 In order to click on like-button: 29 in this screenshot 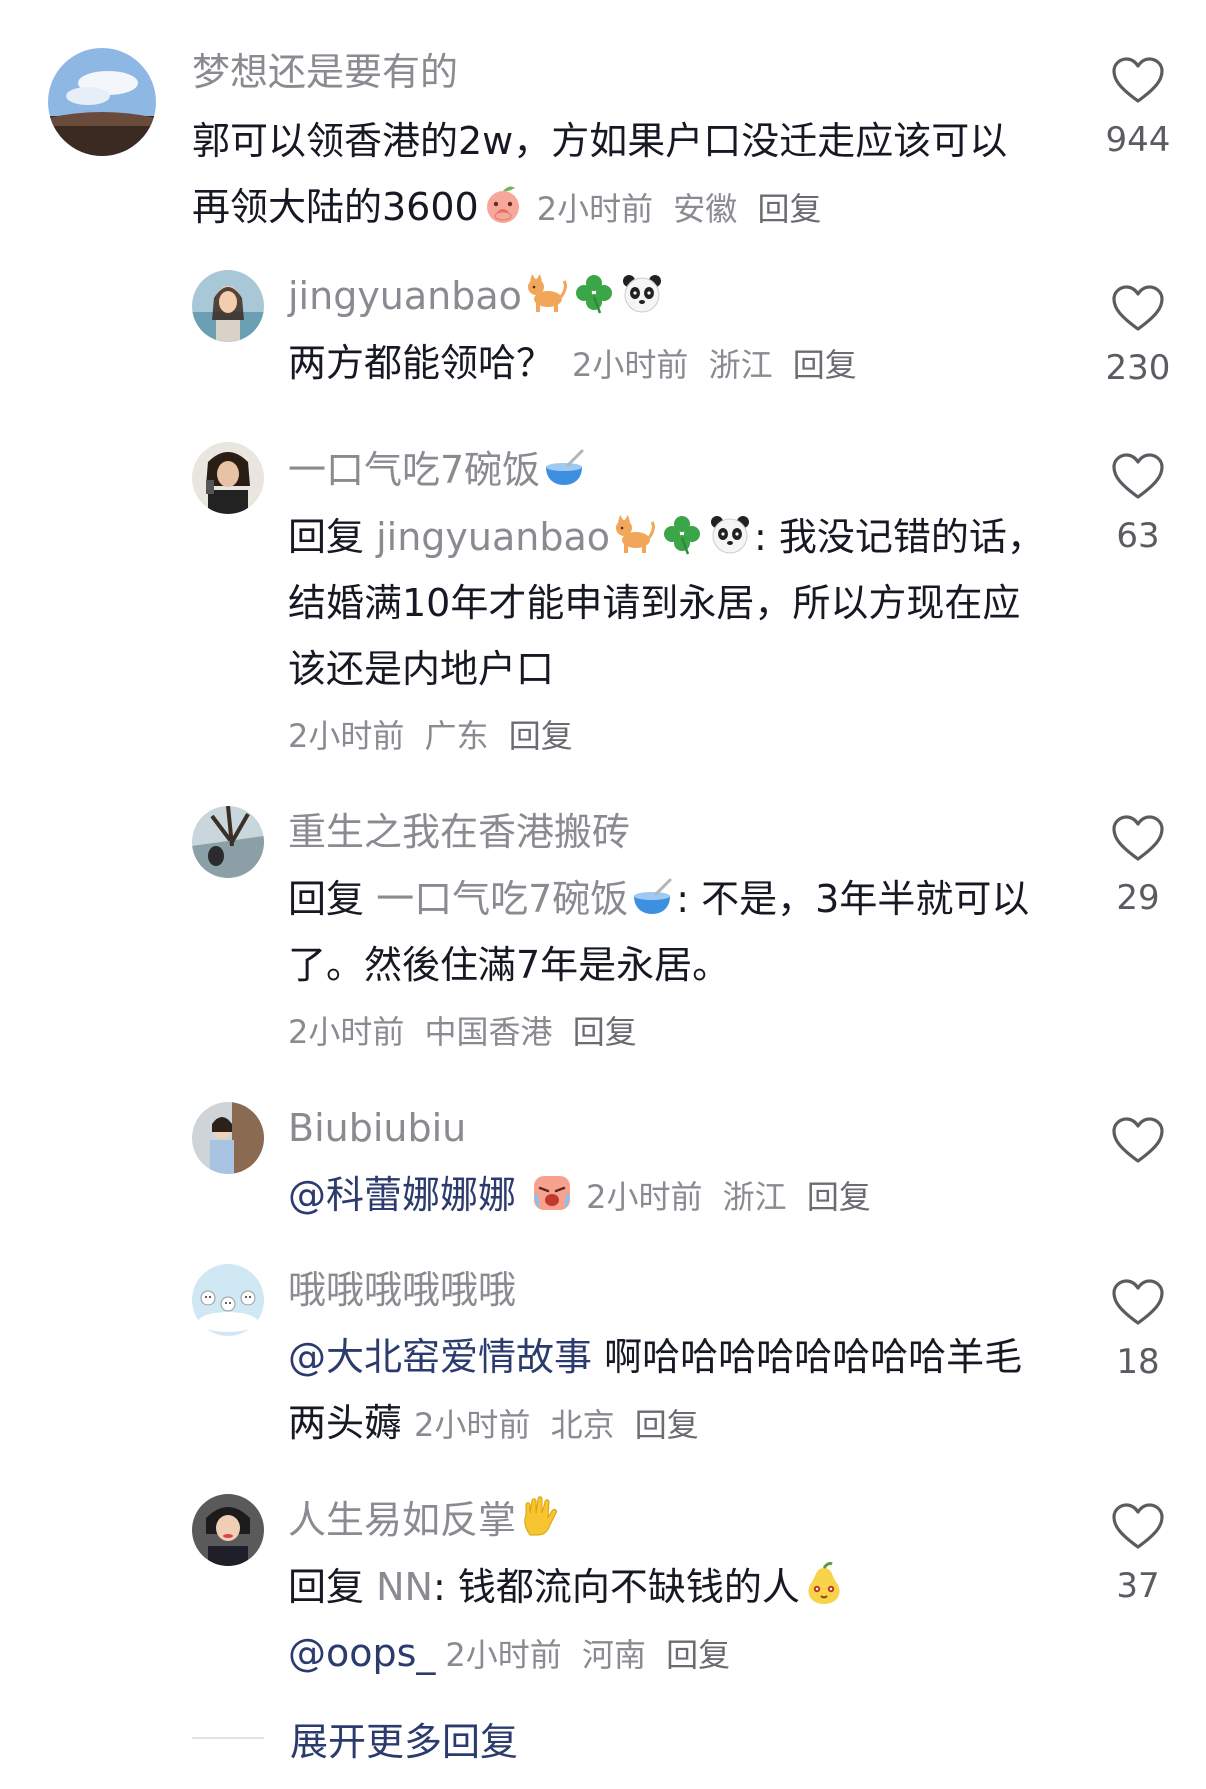, I will do `click(1138, 865)`.